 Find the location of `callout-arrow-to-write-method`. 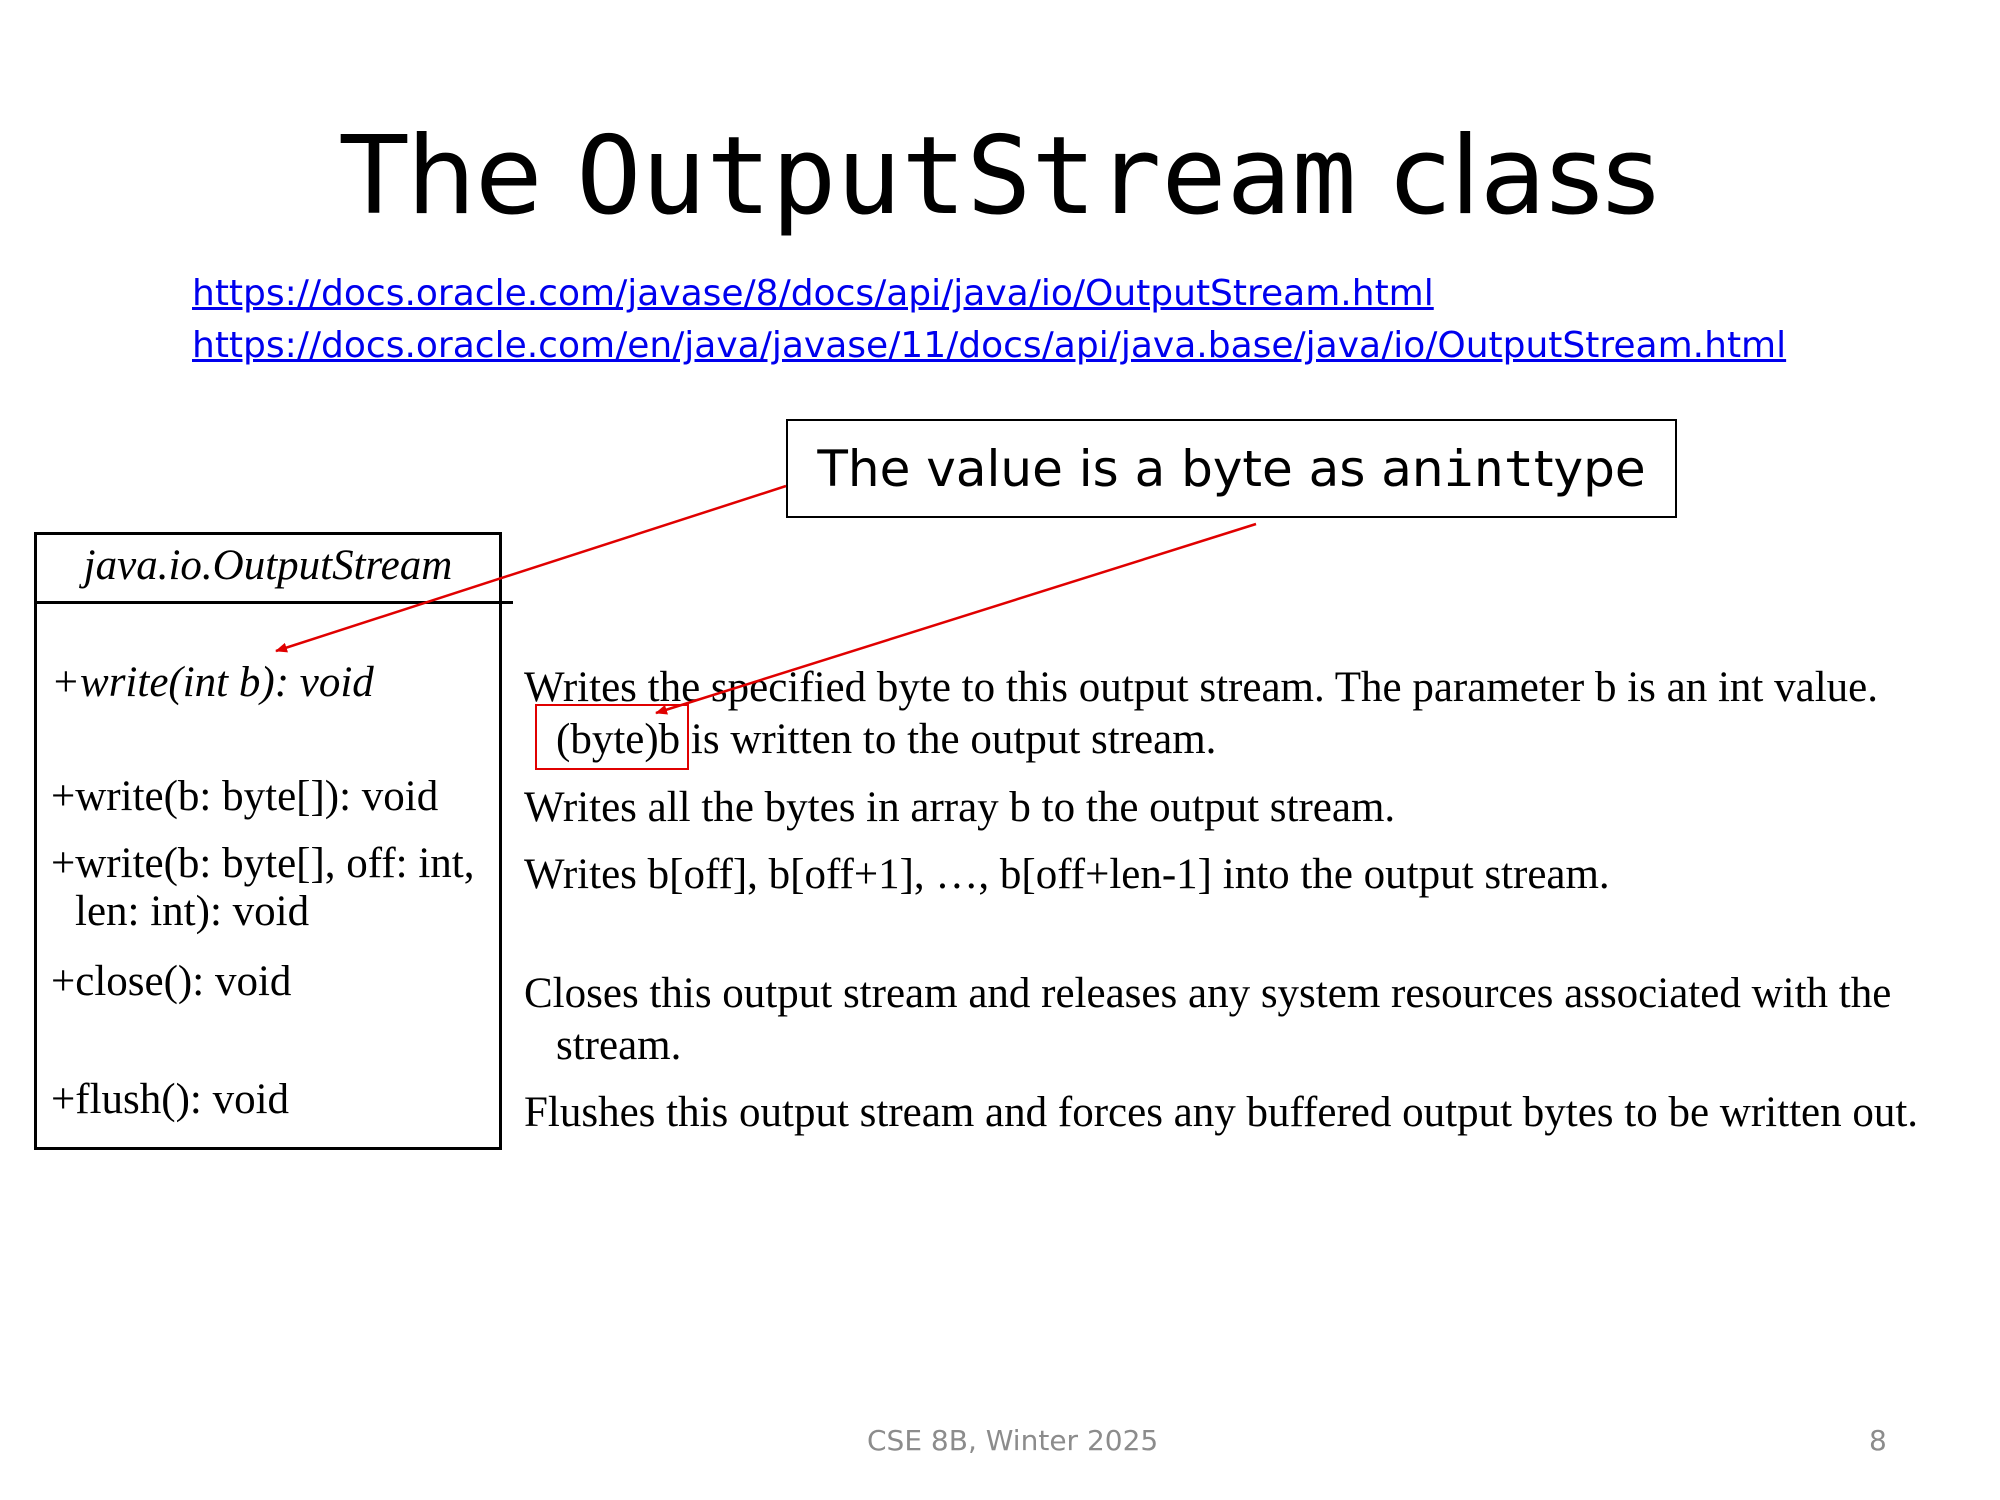

callout-arrow-to-write-method is located at coordinates (531, 568).